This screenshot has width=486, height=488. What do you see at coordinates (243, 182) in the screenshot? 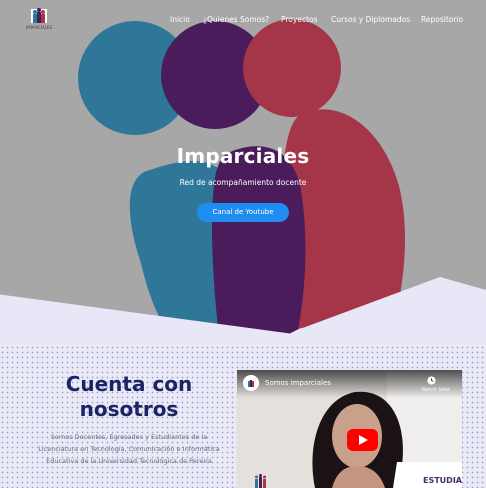
I see `hero-subtitle: Red de acompañamiento docente` at bounding box center [243, 182].